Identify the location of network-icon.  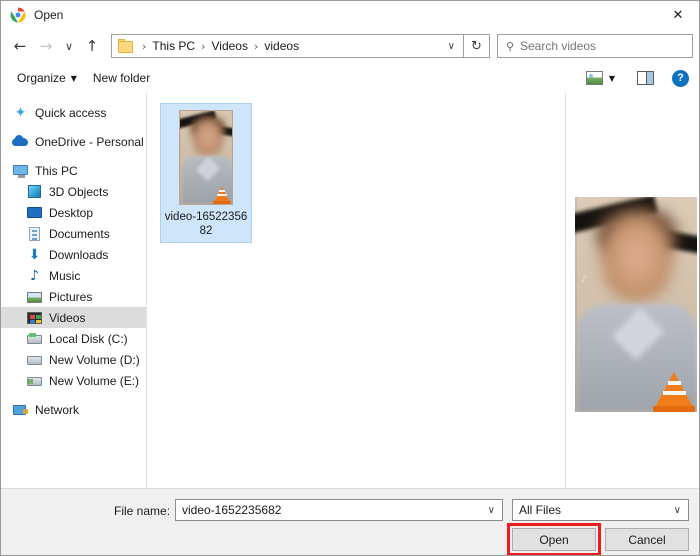
(20, 410).